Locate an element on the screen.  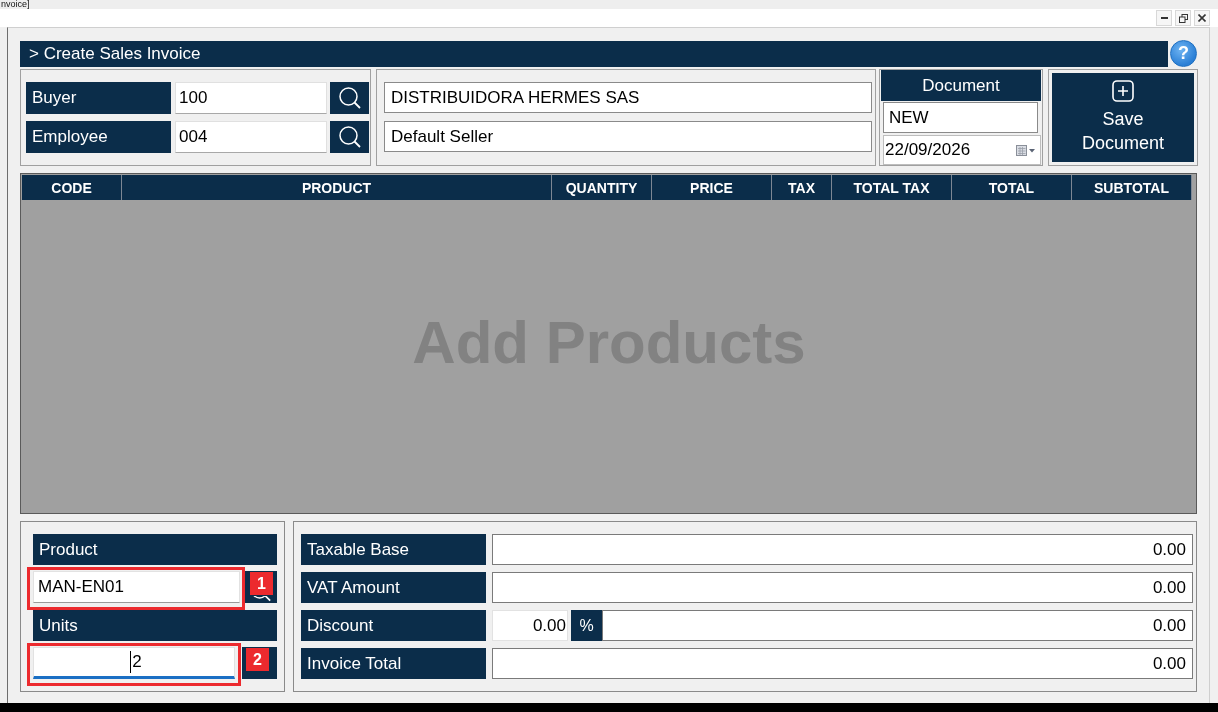
field-label: Product is located at coordinates (155, 549).